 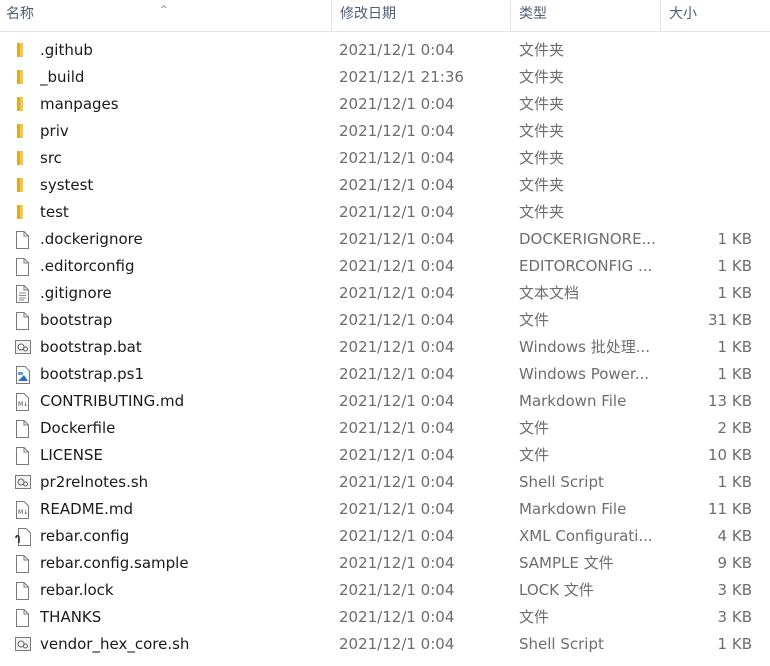 I want to click on file-row: systest 2021/12/1 0:04 文件夹, so click(x=385, y=185).